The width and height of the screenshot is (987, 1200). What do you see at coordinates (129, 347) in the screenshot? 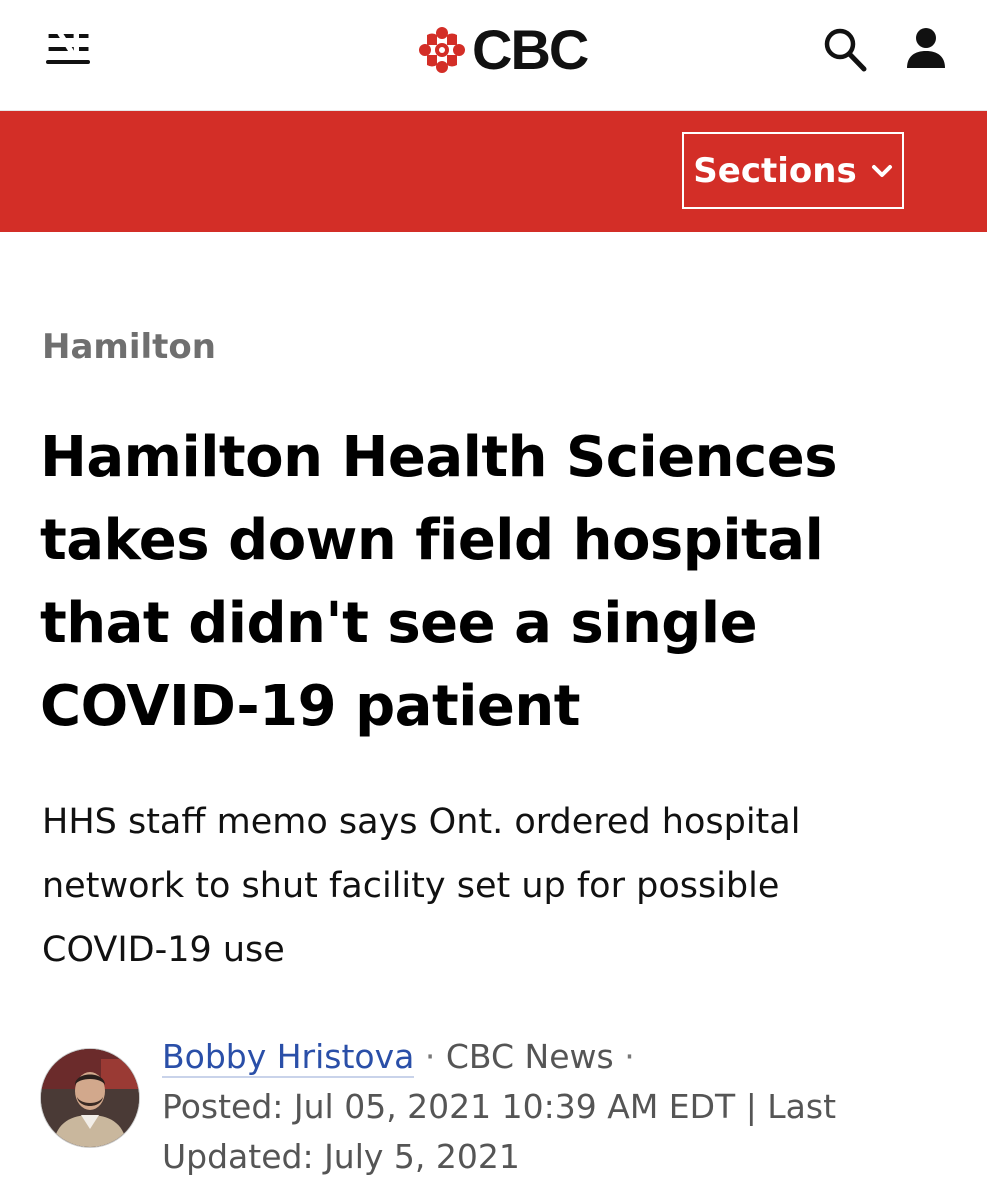
I see `category-label: Hamilton` at bounding box center [129, 347].